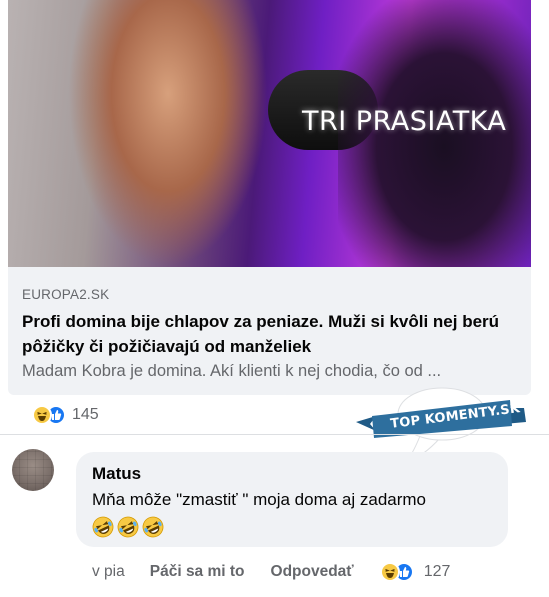 Image resolution: width=549 pixels, height=597 pixels. Describe the element at coordinates (292, 474) in the screenshot. I see `comment-author: Matus` at that location.